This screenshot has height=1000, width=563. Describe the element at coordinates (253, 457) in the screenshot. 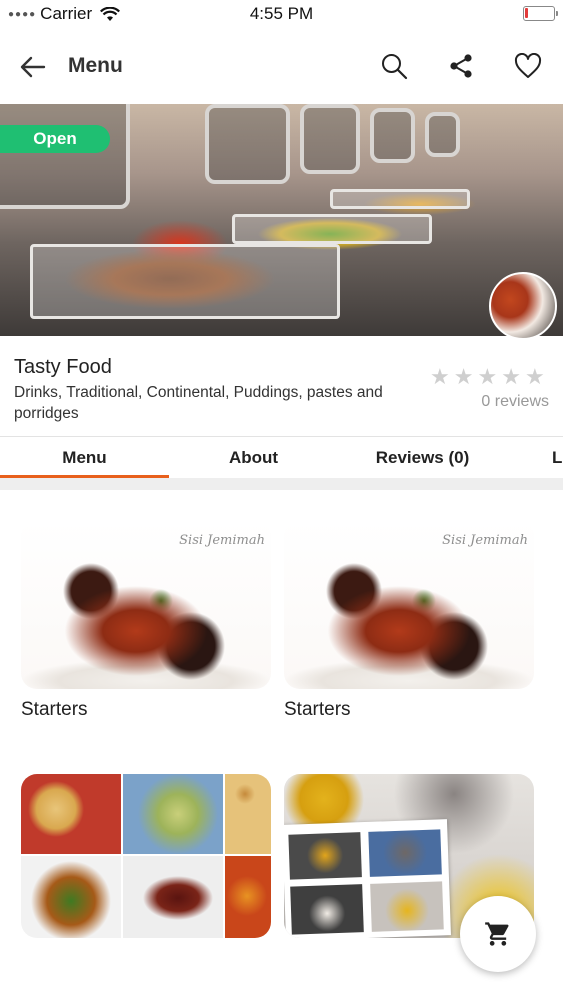

I see `tab-about: About` at that location.